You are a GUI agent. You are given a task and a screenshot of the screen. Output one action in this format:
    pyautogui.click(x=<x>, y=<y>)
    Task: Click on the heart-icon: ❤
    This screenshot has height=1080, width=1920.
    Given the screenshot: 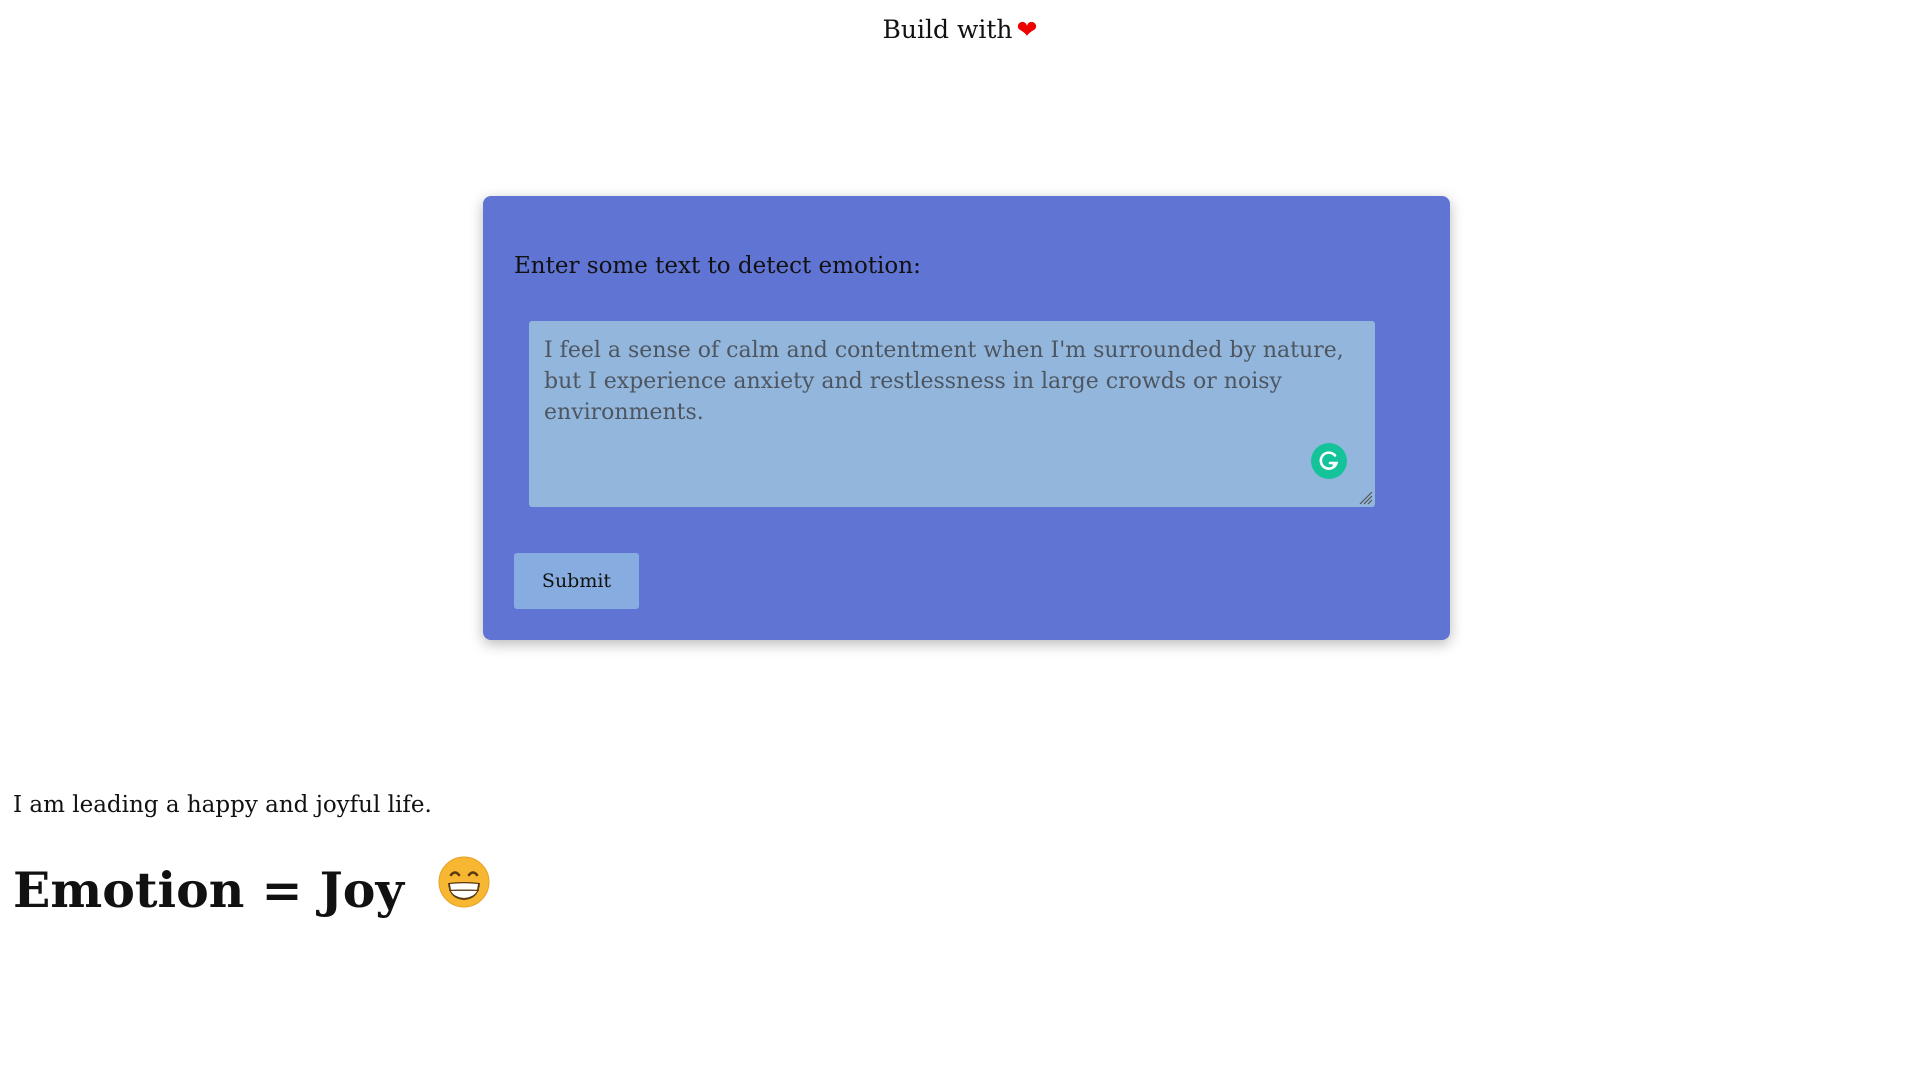 What is the action you would take?
    pyautogui.click(x=1027, y=29)
    